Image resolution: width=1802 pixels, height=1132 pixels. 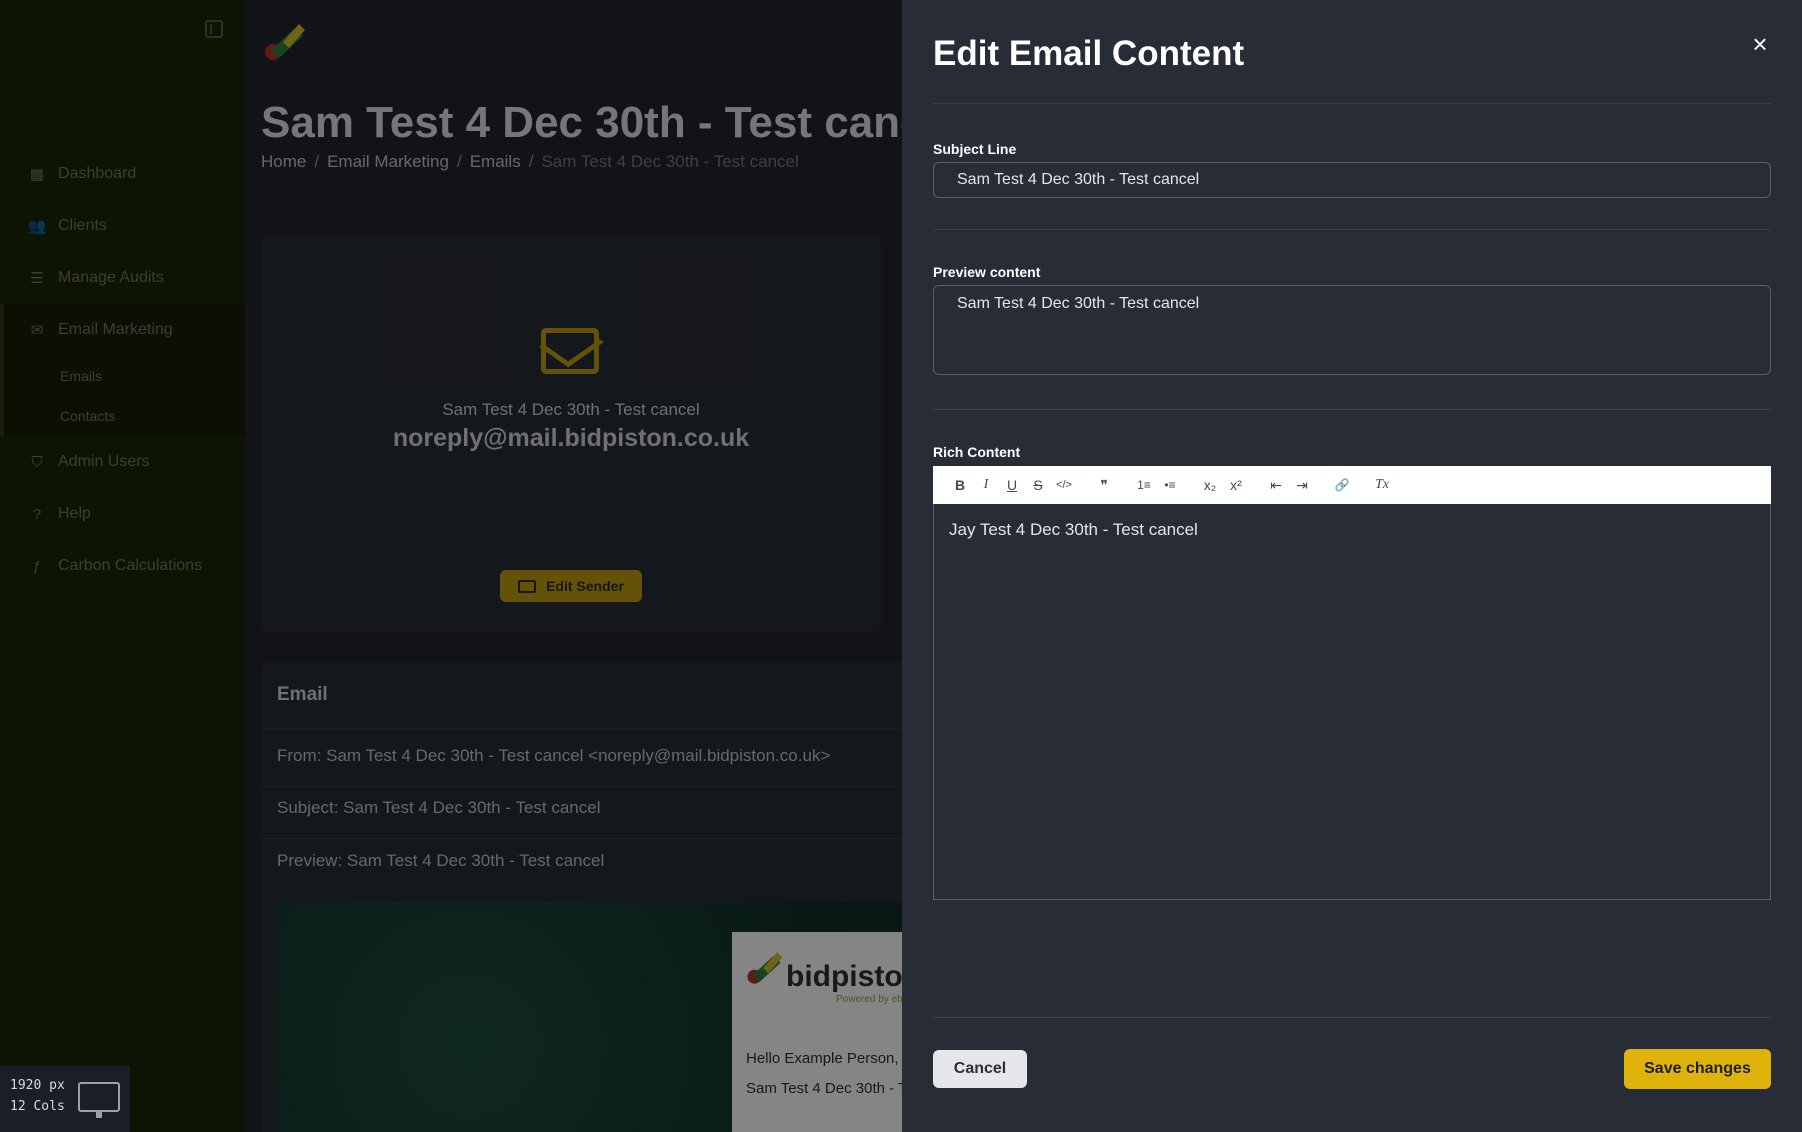 I want to click on underline-button: U, so click(x=1012, y=485).